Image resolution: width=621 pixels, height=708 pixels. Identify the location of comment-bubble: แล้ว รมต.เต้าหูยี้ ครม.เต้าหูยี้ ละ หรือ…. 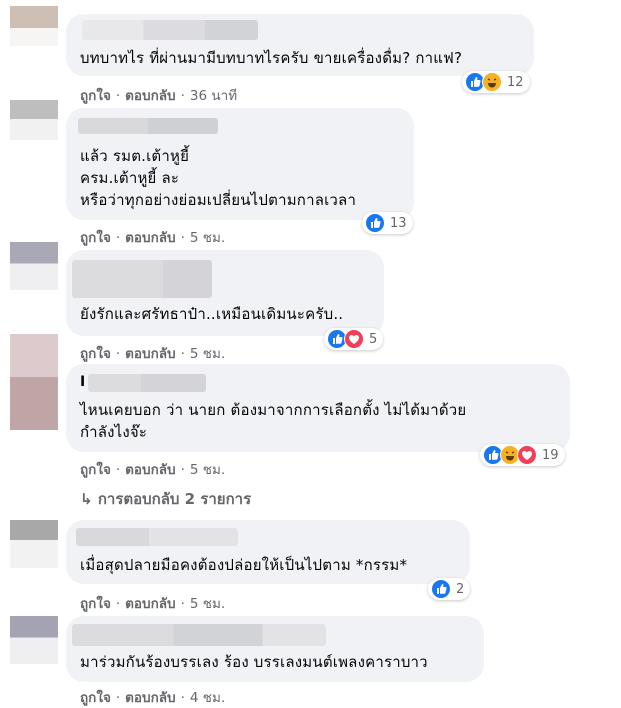
(240, 164).